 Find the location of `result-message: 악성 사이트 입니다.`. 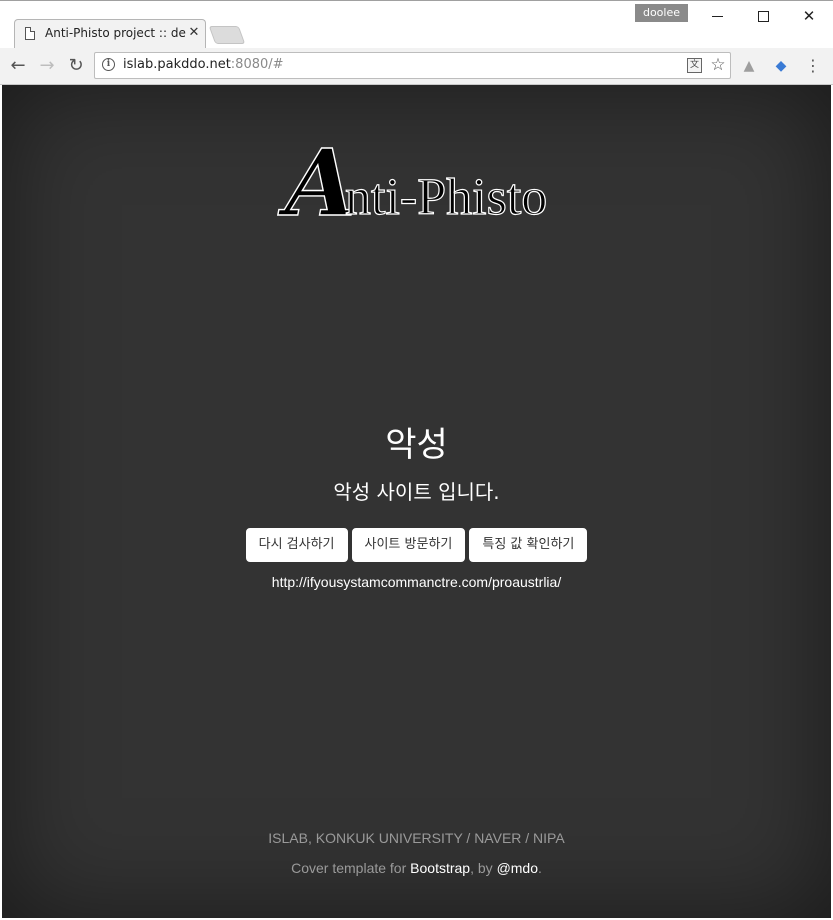

result-message: 악성 사이트 입니다. is located at coordinates (416, 492).